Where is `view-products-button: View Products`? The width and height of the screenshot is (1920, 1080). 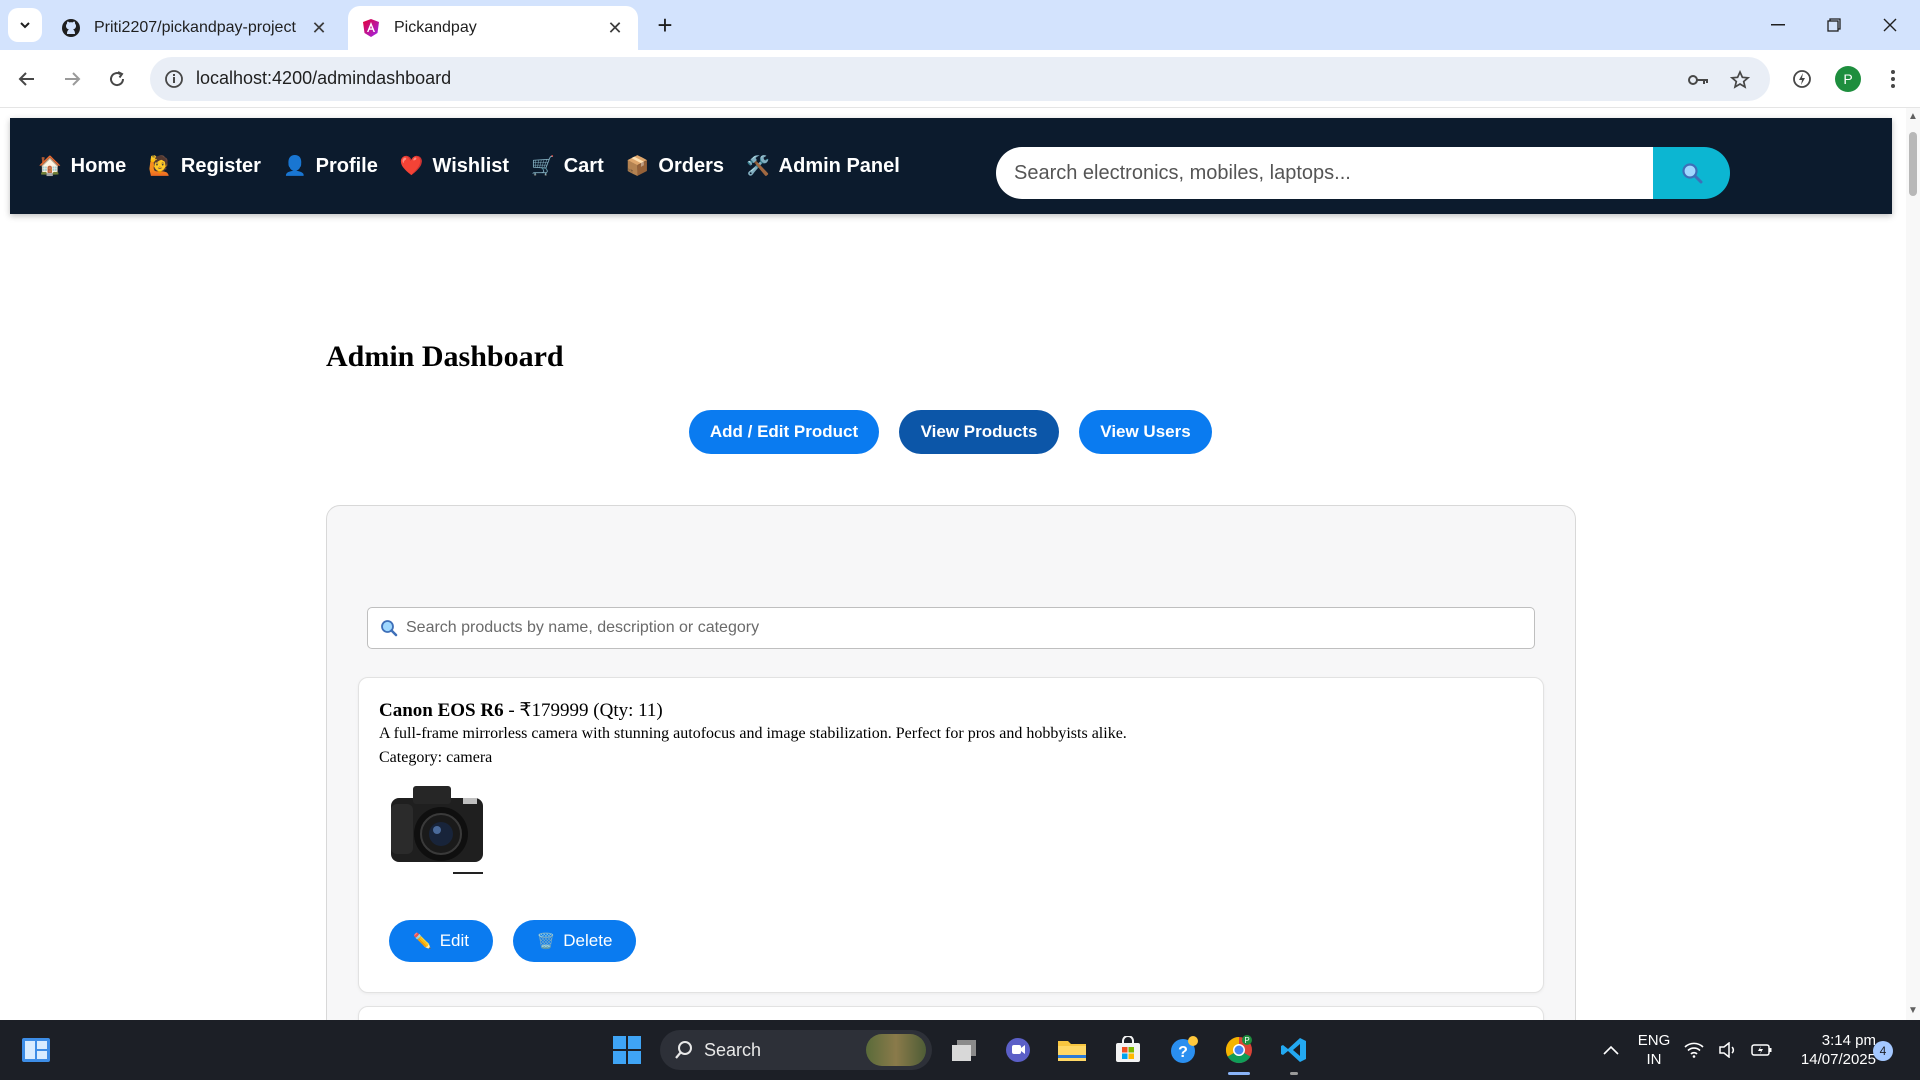
view-products-button: View Products is located at coordinates (979, 432).